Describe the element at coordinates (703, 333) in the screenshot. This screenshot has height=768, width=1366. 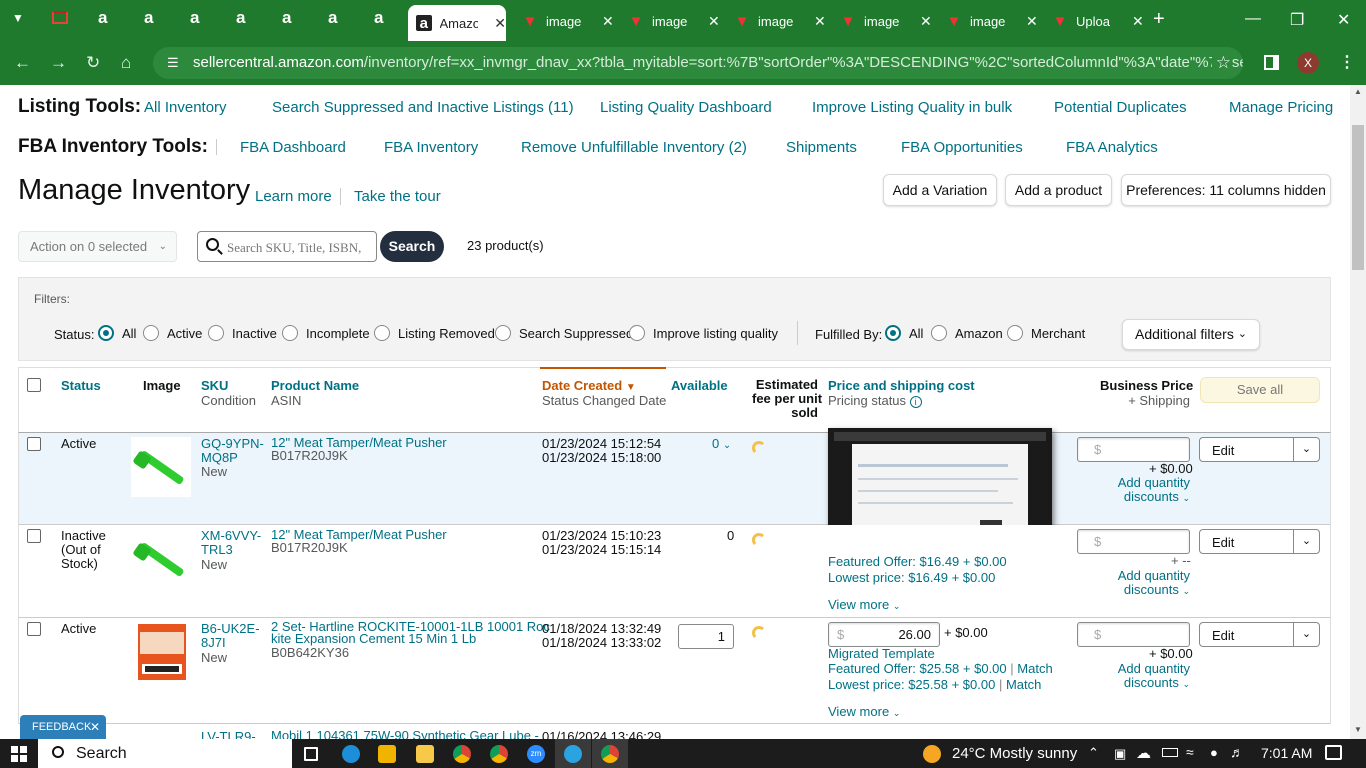
I see `status-option-improve-quality: Improve listing quality` at that location.